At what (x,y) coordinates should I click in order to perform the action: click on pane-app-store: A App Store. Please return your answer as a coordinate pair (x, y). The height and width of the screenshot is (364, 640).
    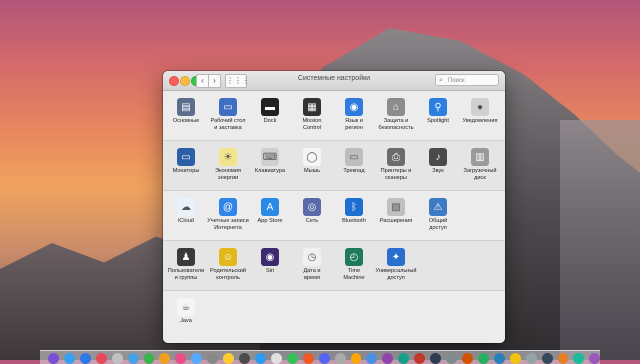
    Looking at the image, I should click on (270, 211).